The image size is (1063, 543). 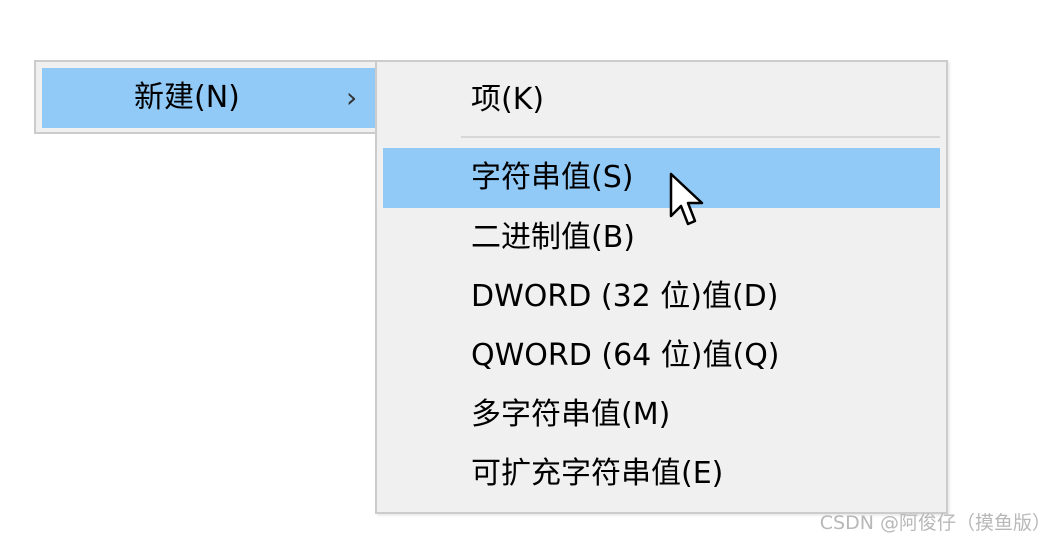 What do you see at coordinates (571, 414) in the screenshot?
I see `submenu-item-label: 多字符串值(M)` at bounding box center [571, 414].